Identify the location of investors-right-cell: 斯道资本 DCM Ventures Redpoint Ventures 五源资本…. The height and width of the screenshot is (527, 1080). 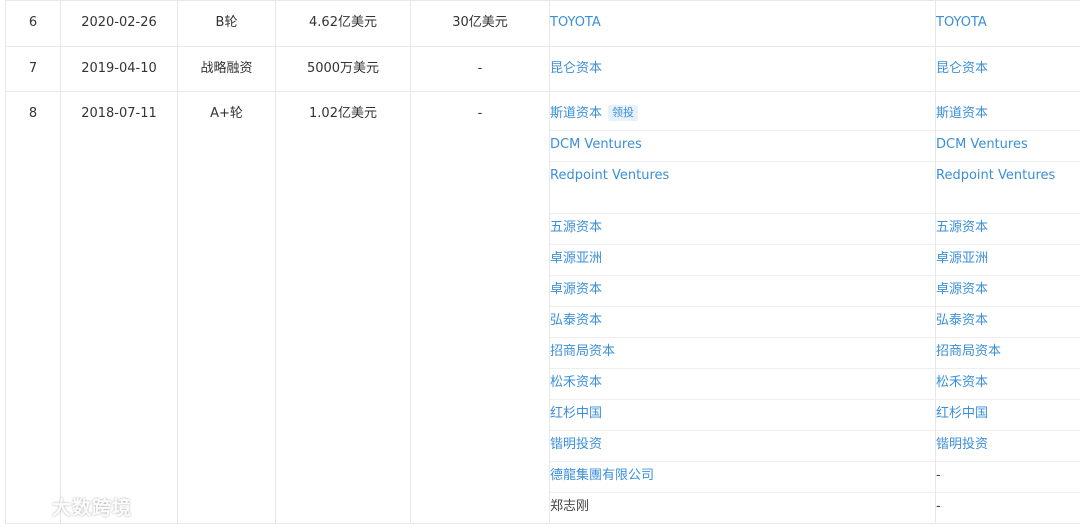
(1007, 307).